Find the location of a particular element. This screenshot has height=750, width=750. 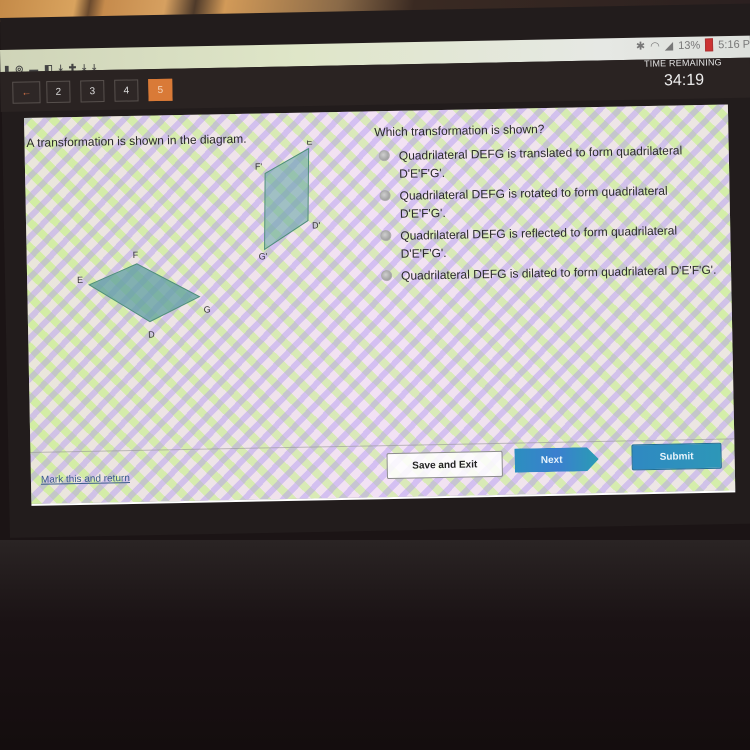

back-arrow-icon: ← is located at coordinates (26, 92).